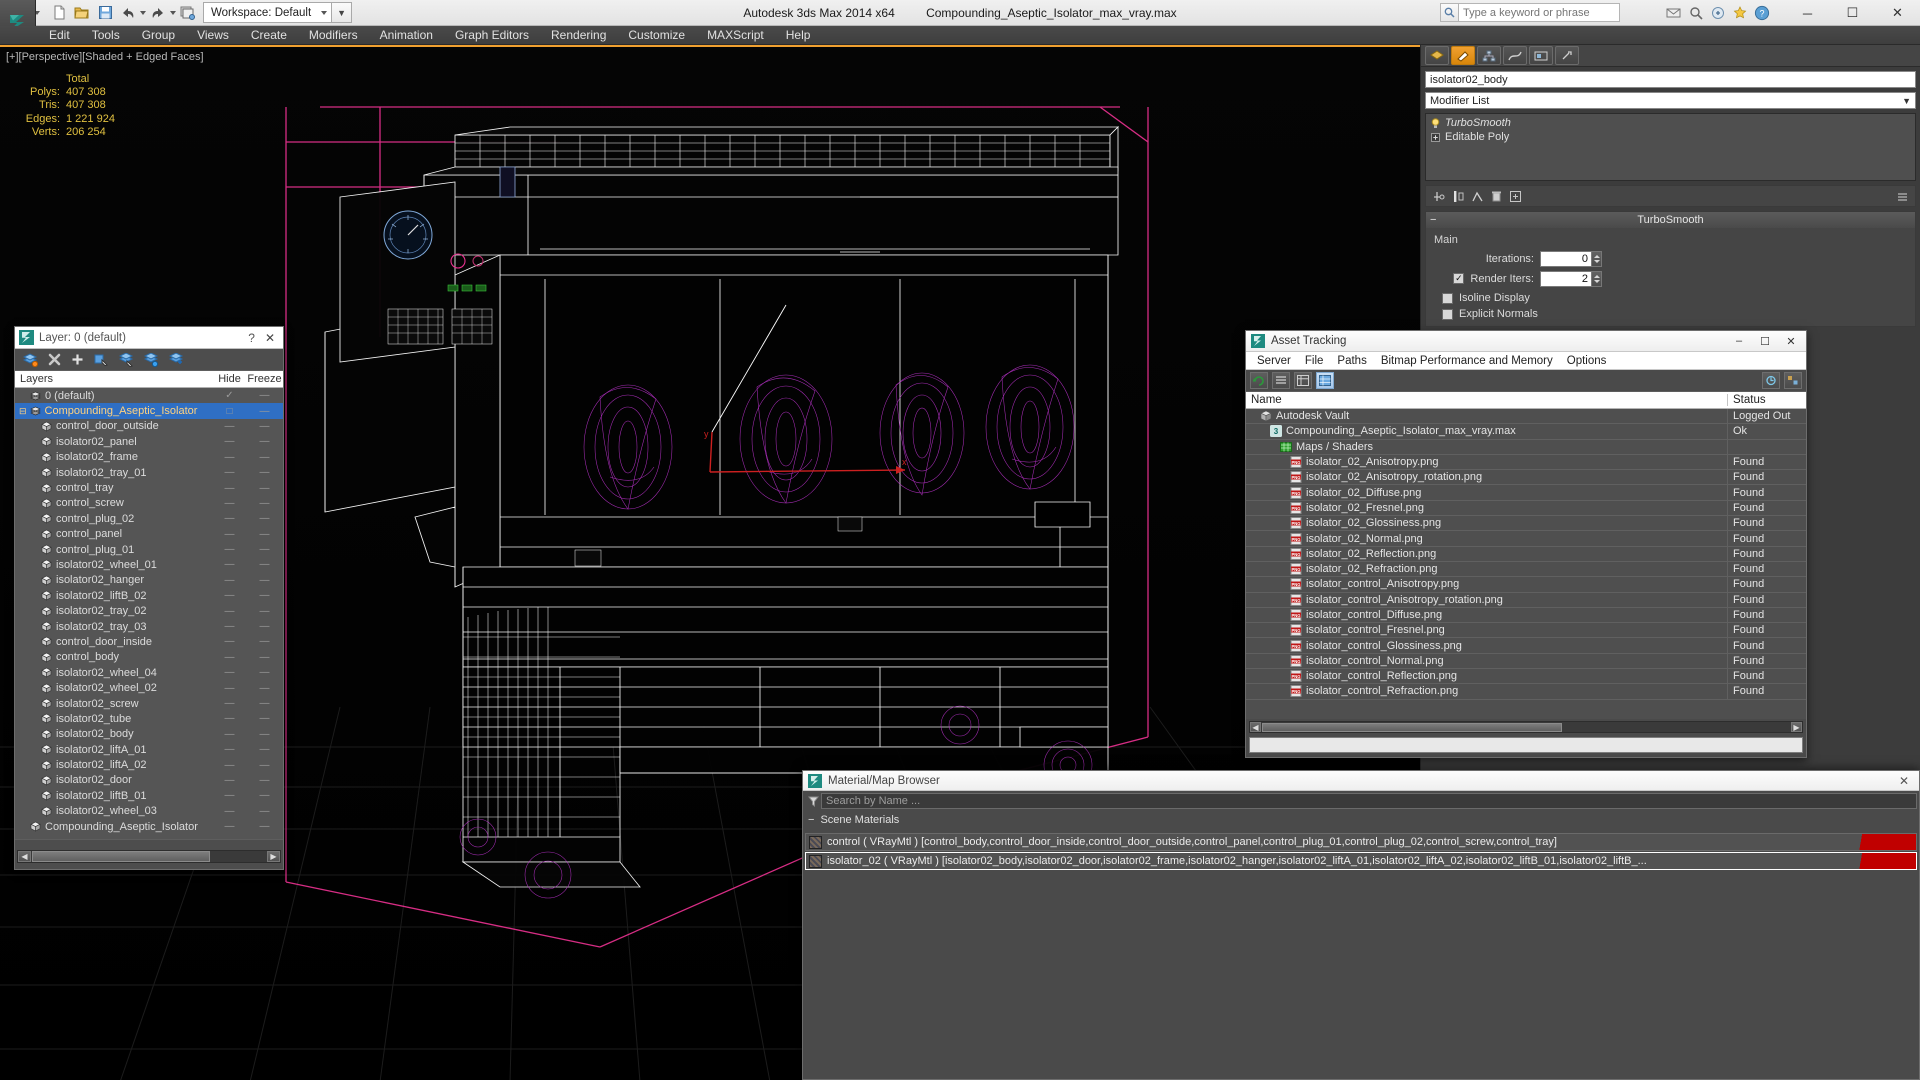  What do you see at coordinates (149, 338) in the screenshot?
I see `layer-manager-titlebar: Layer: 0 (default) ? ✕` at bounding box center [149, 338].